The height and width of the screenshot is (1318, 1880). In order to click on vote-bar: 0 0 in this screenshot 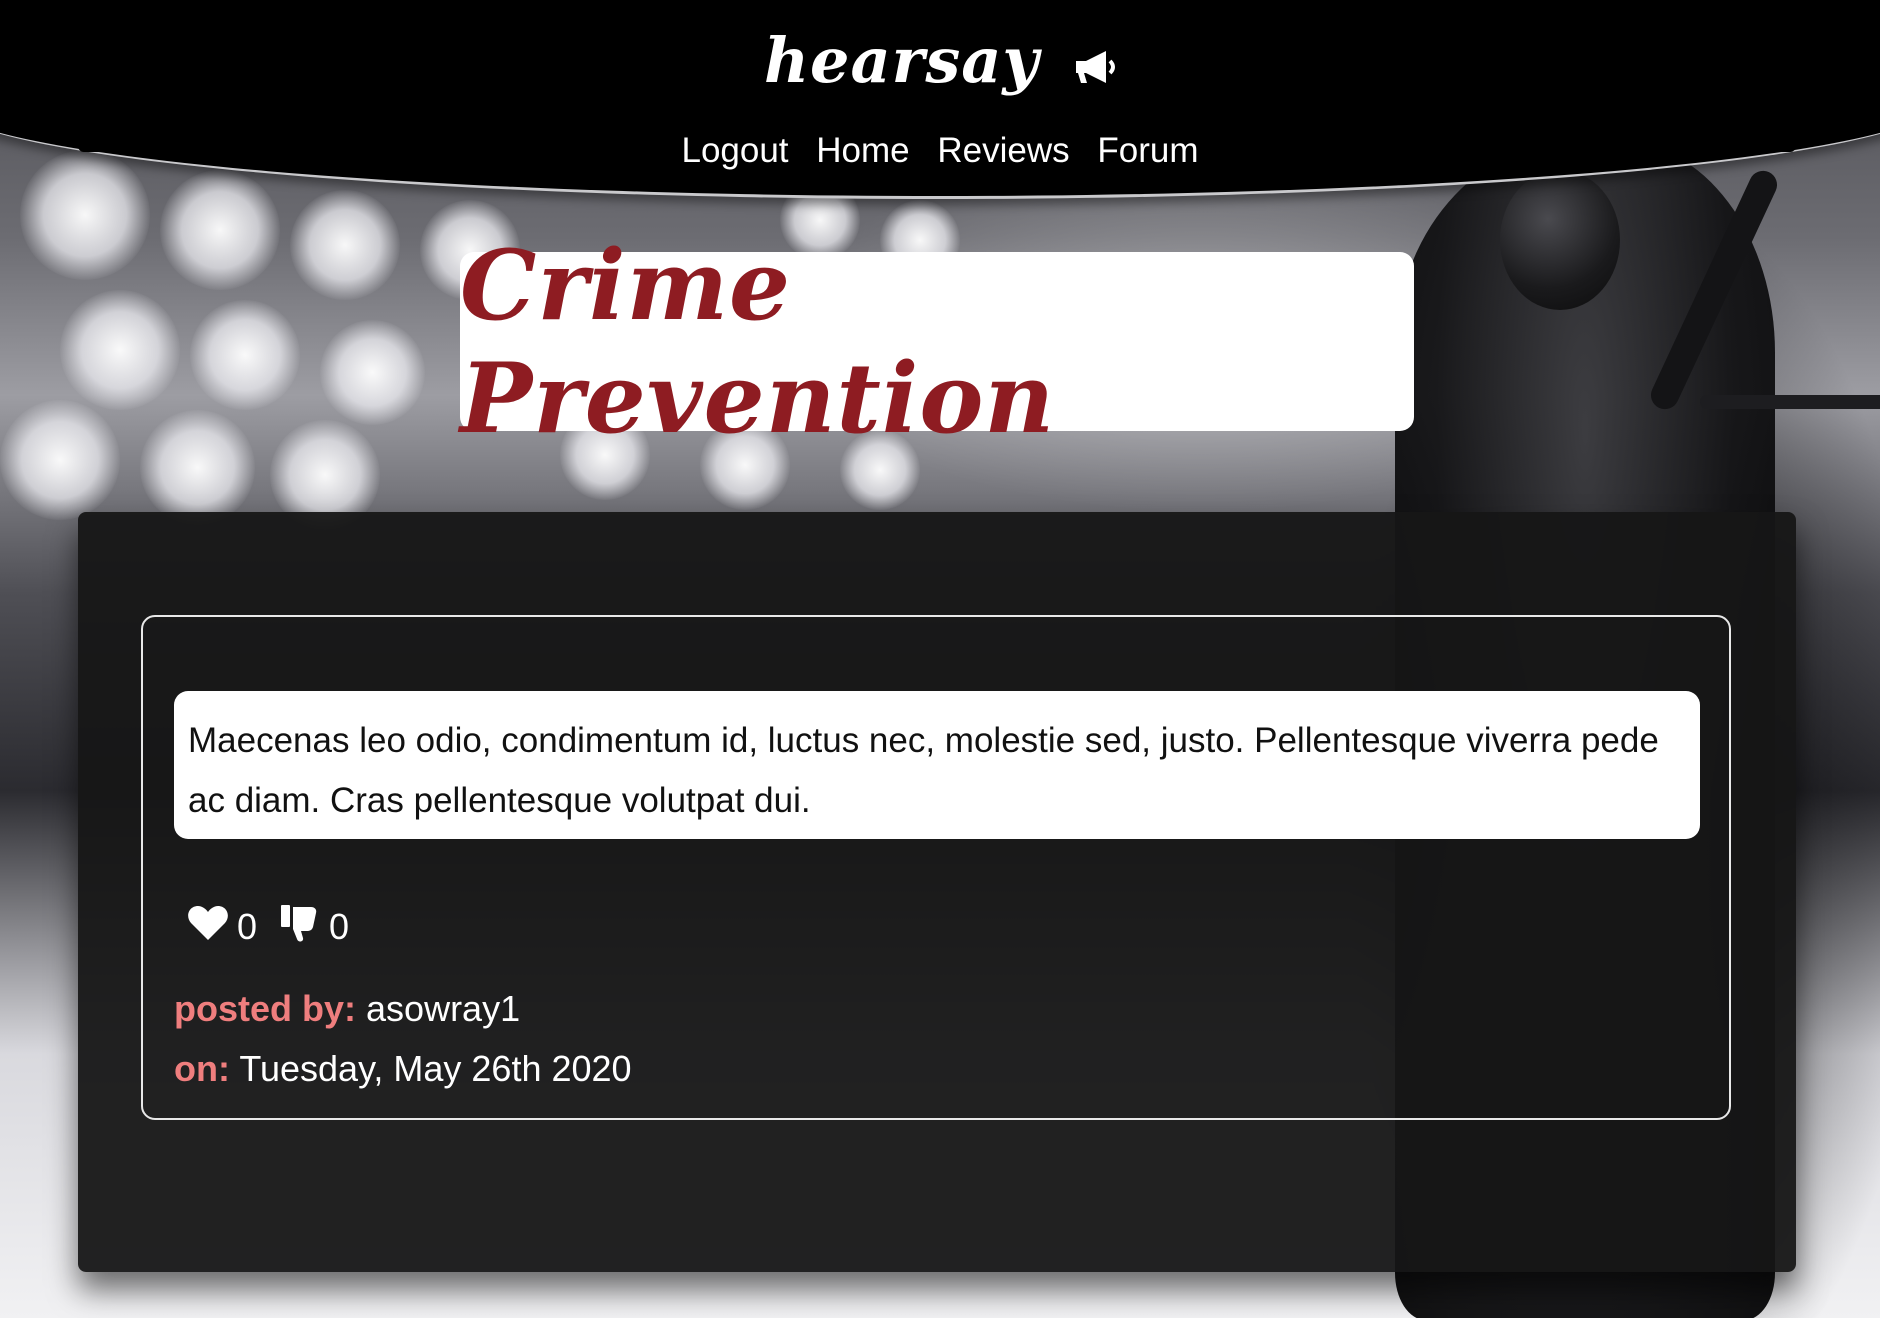, I will do `click(279, 927)`.